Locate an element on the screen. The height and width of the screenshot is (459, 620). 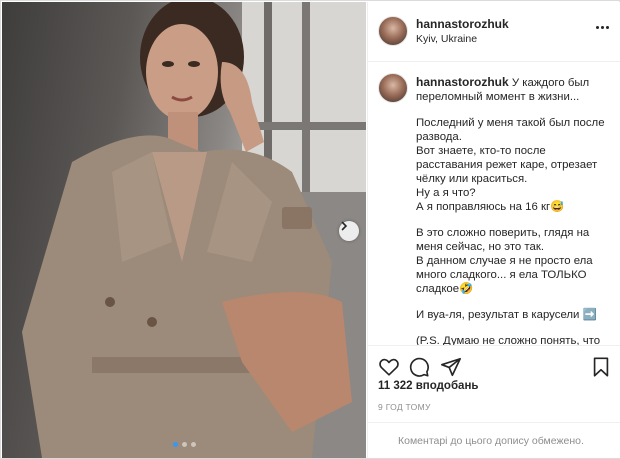
caption-username: hannastorozhuk is located at coordinates (462, 82).